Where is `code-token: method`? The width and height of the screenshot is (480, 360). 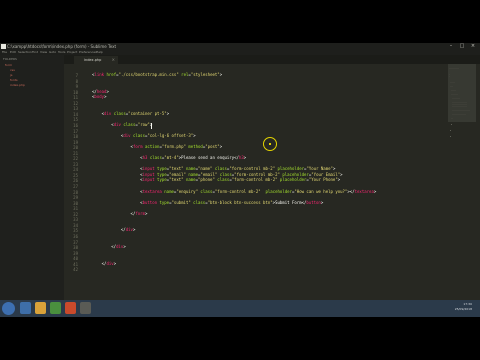
code-token: method is located at coordinates (194, 147).